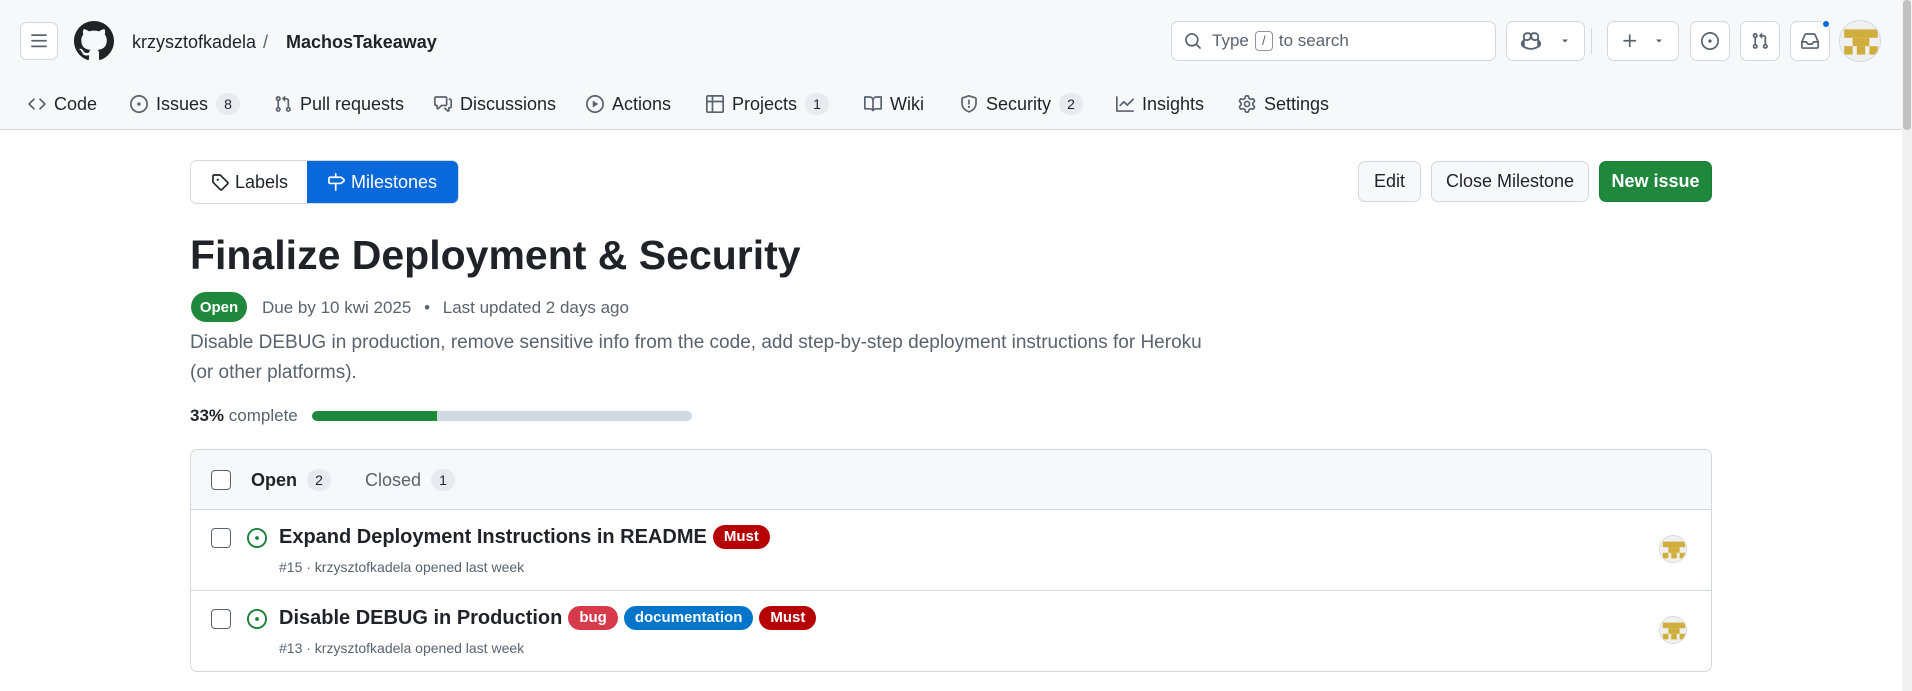 The image size is (1912, 691). Describe the element at coordinates (361, 42) in the screenshot. I see `repo-name-link: MachosTakeaway` at that location.